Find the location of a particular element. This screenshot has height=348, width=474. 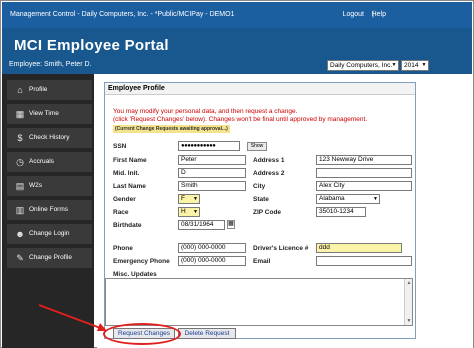

sidebar-item-label: View Time is located at coordinates (44, 113).